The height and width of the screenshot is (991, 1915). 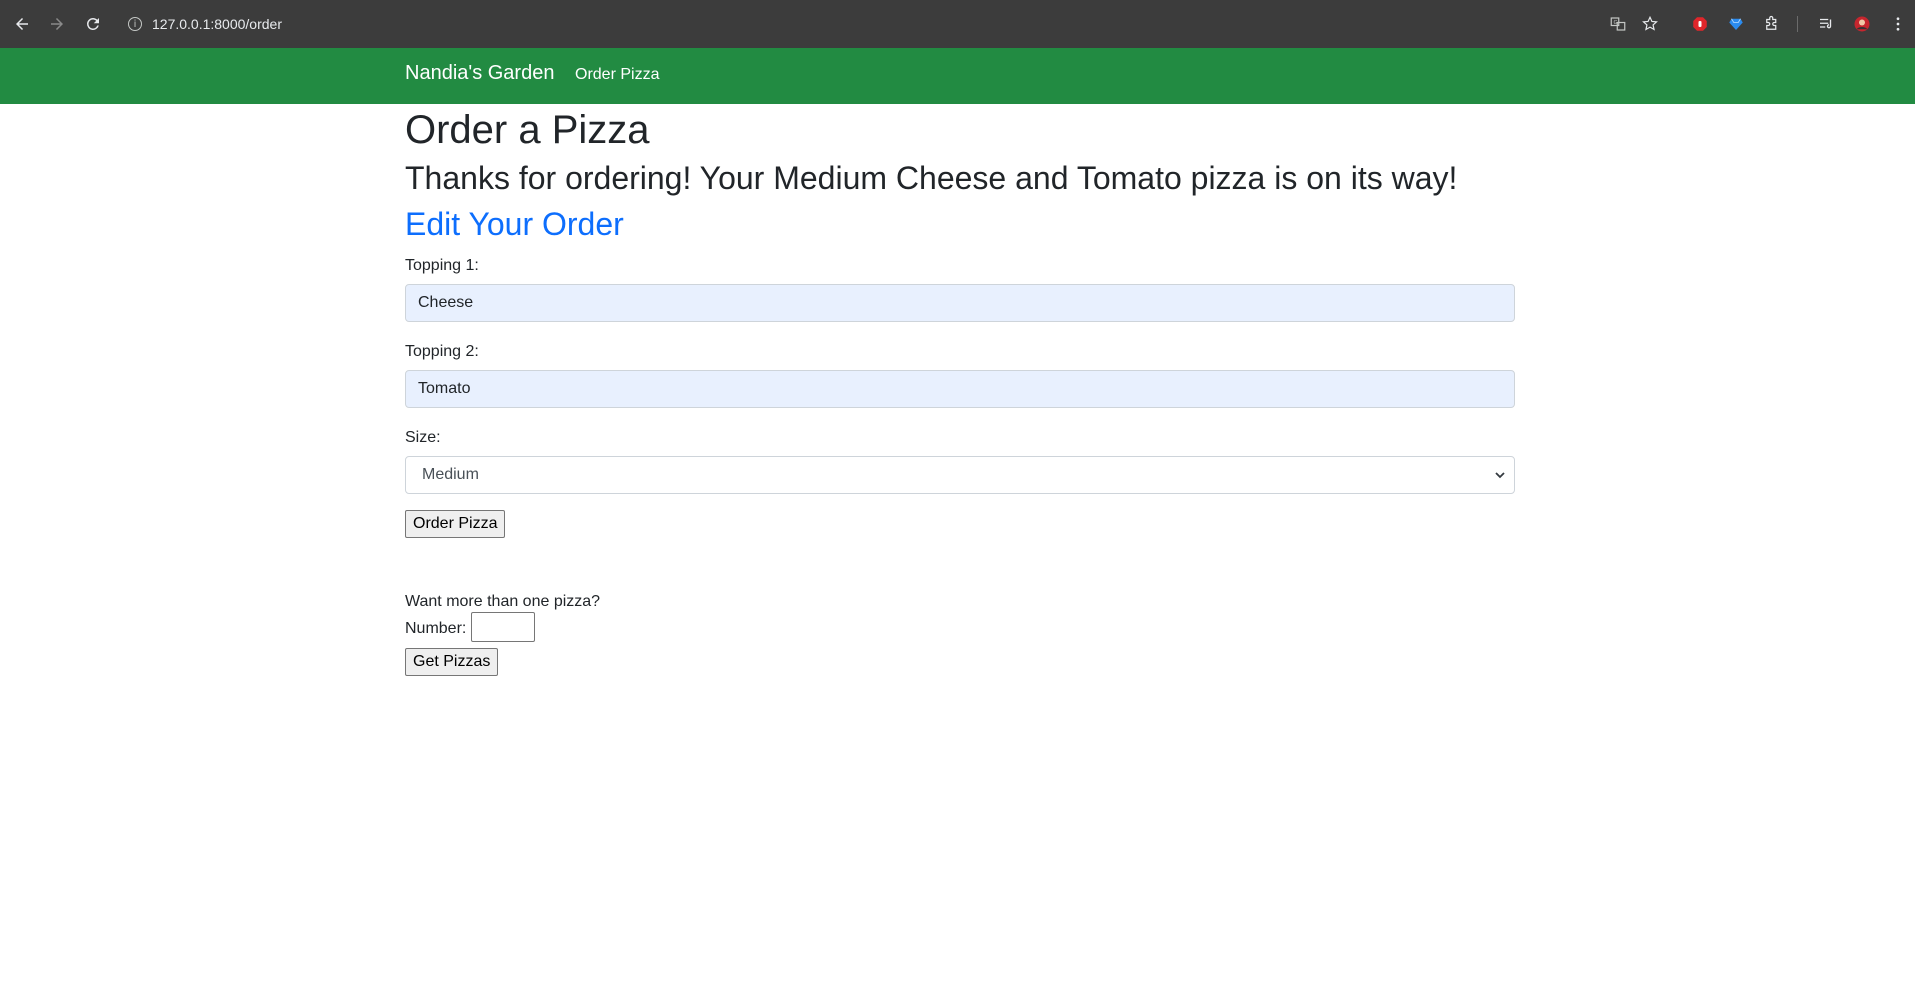 I want to click on topping1-value: Cheese, so click(x=446, y=302).